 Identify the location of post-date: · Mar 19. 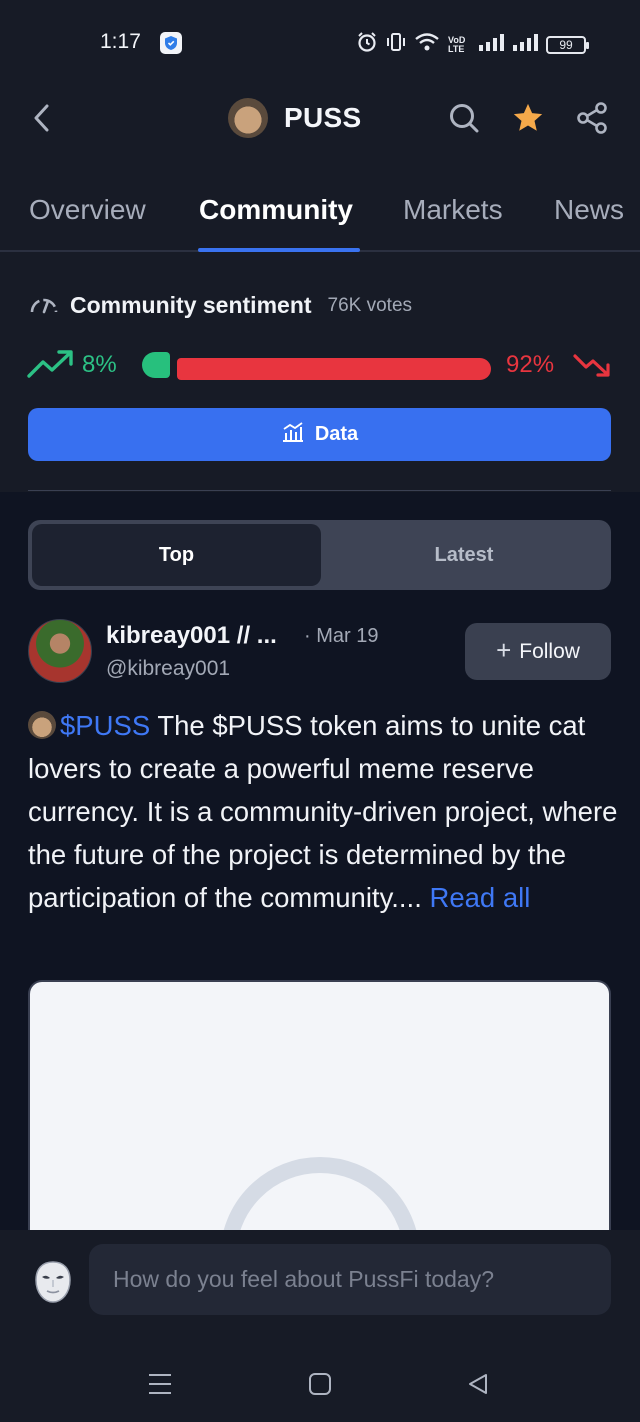
(341, 636).